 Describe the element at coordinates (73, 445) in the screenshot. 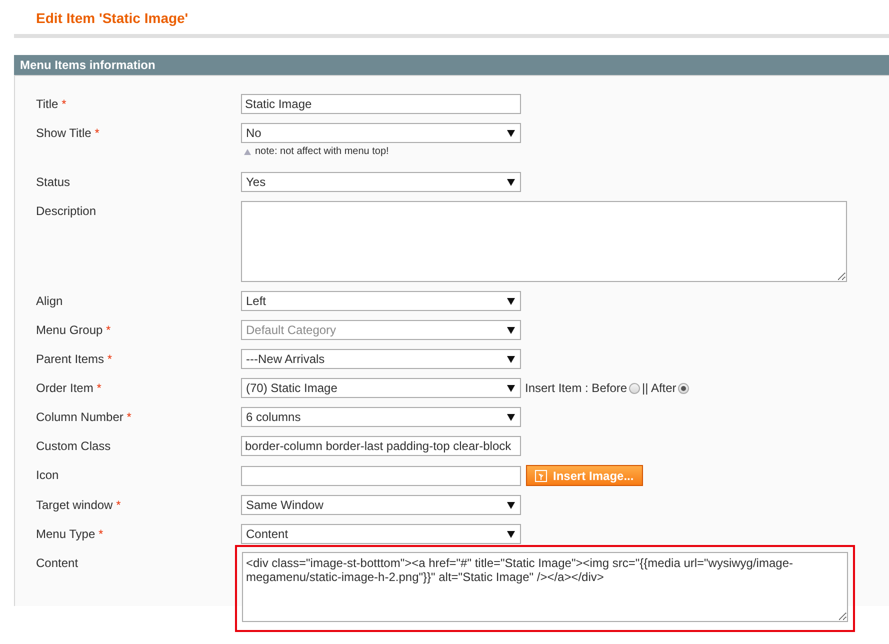

I see `field-label: Custom Class` at that location.